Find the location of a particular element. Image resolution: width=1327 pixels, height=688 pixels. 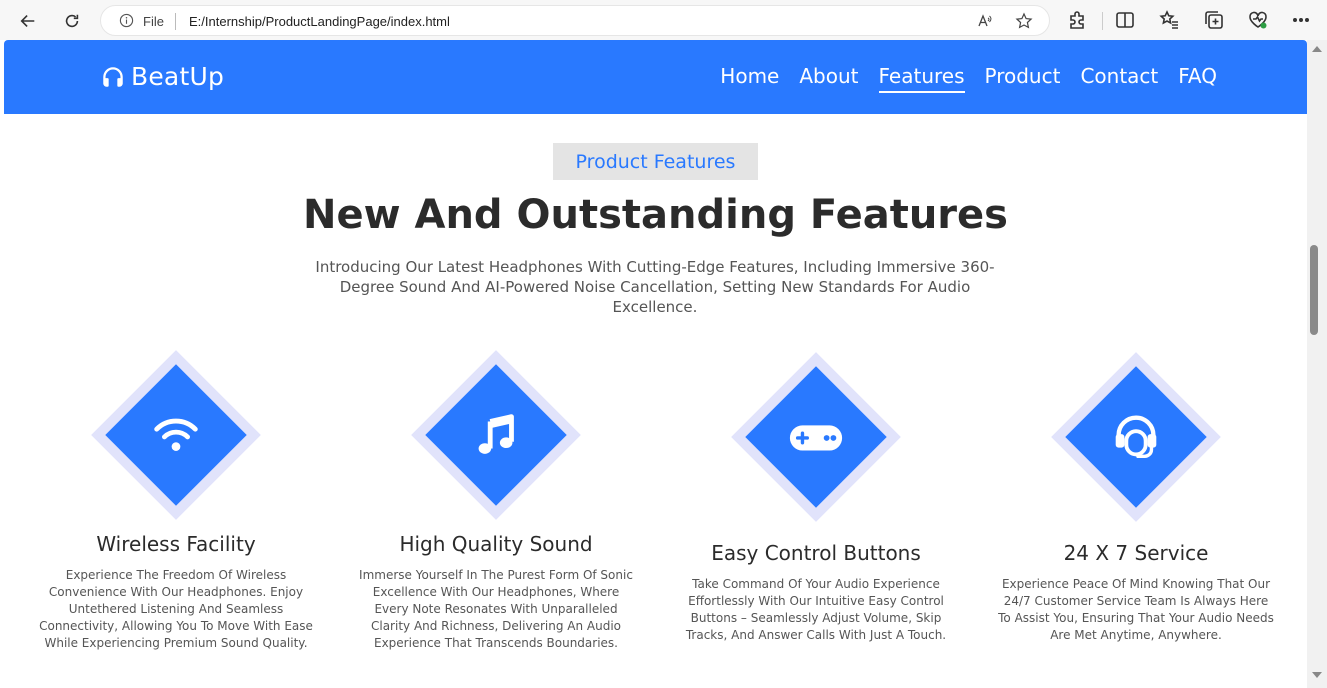

scroll-up-arrow-icon is located at coordinates (1317, 49).